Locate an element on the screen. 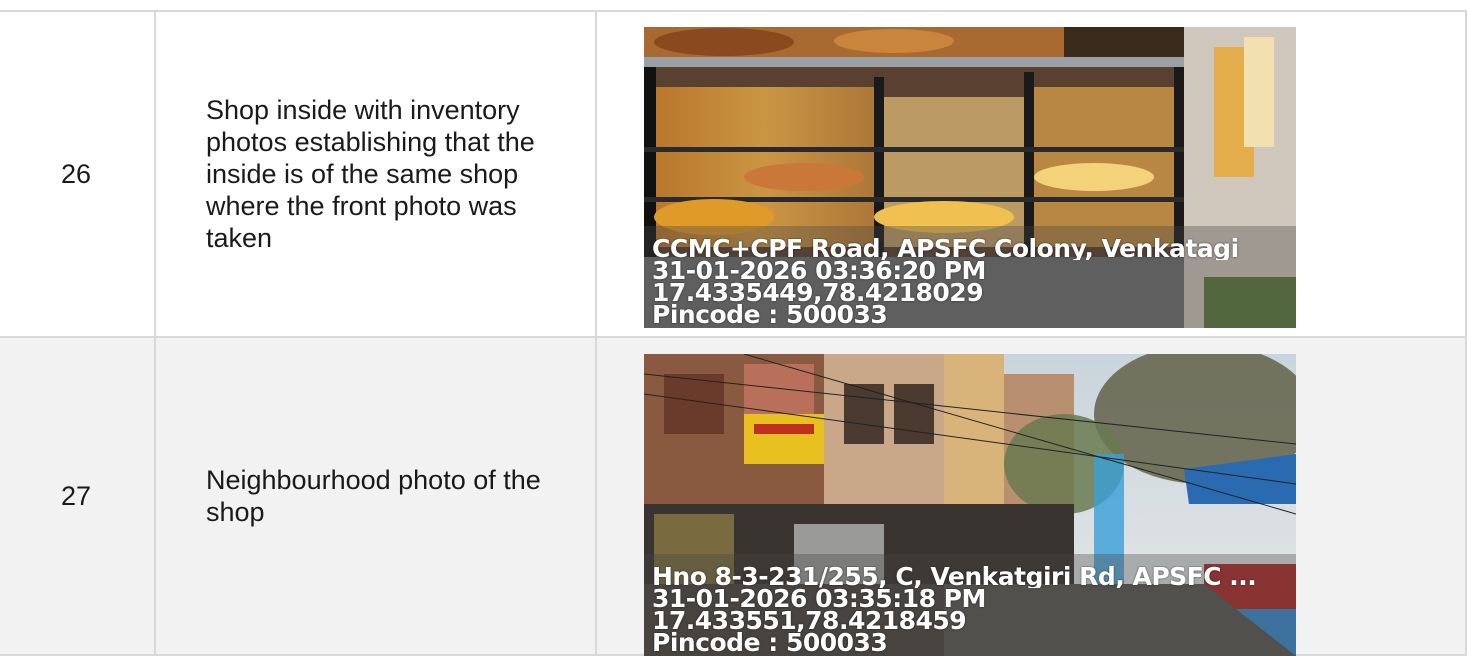  row-number-cell: 27 is located at coordinates (78, 497).